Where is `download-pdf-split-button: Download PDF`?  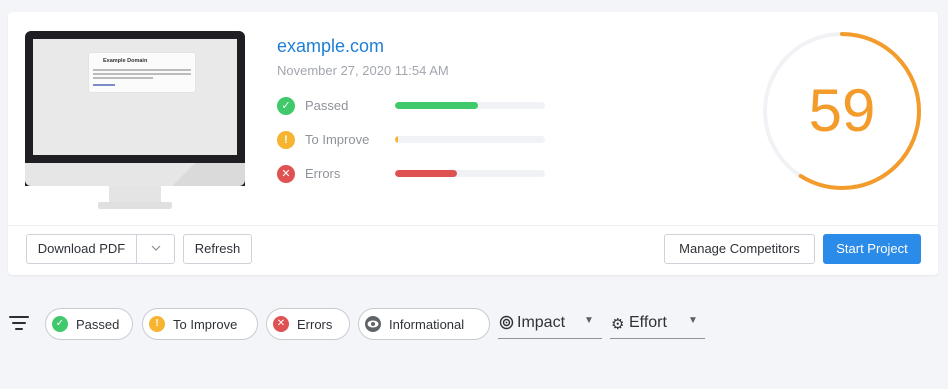 download-pdf-split-button: Download PDF is located at coordinates (100, 249).